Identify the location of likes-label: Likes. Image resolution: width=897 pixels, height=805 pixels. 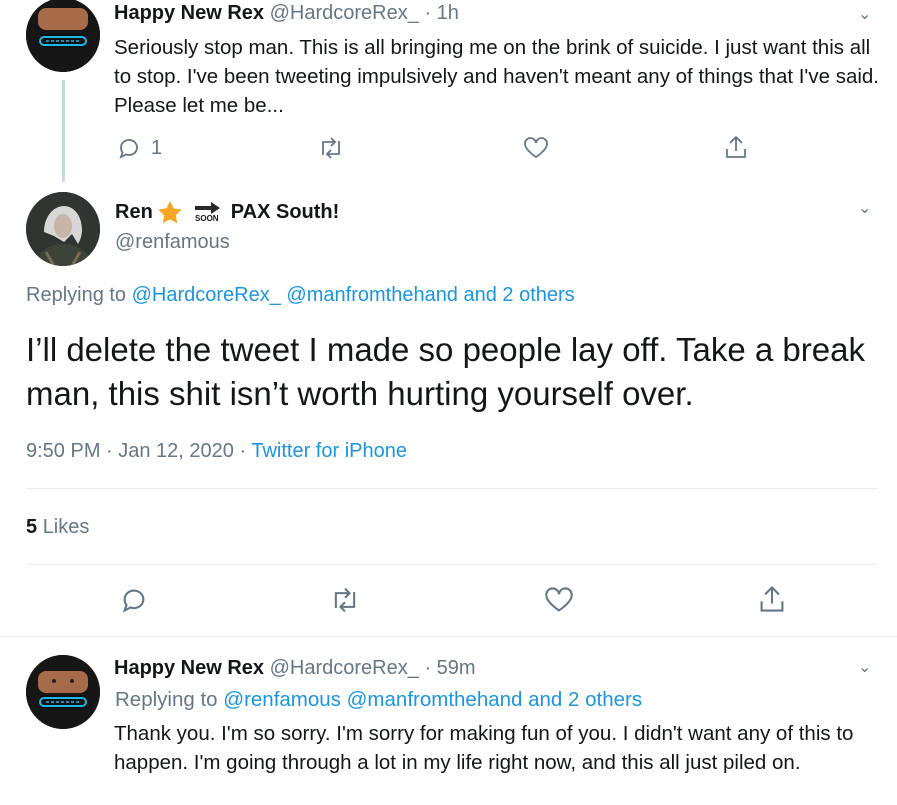
(66, 527).